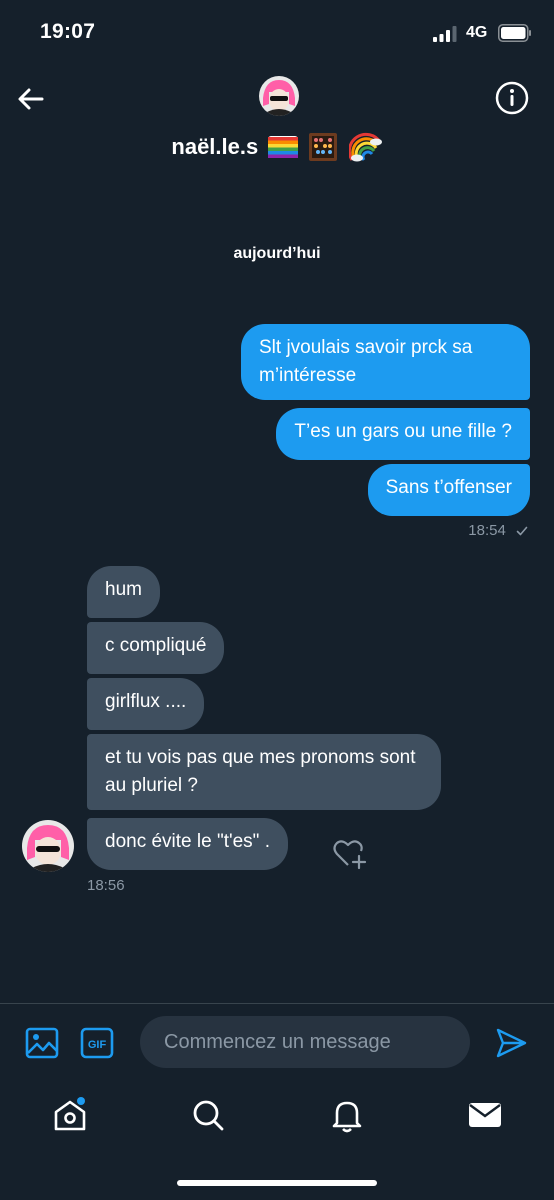 This screenshot has height=1200, width=554. What do you see at coordinates (277, 131) in the screenshot?
I see `conversation-header: naël.le.s` at bounding box center [277, 131].